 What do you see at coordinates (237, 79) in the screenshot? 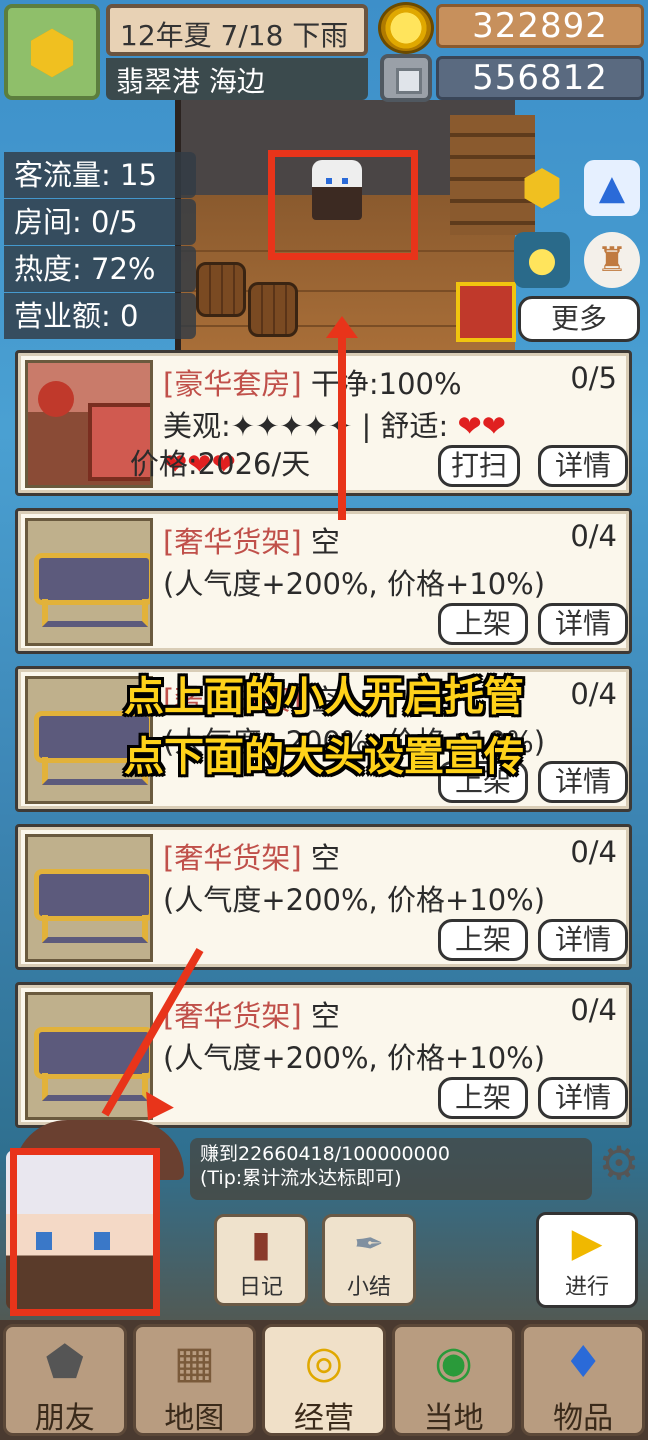
I see `location-label: 翡翠港 海边` at bounding box center [237, 79].